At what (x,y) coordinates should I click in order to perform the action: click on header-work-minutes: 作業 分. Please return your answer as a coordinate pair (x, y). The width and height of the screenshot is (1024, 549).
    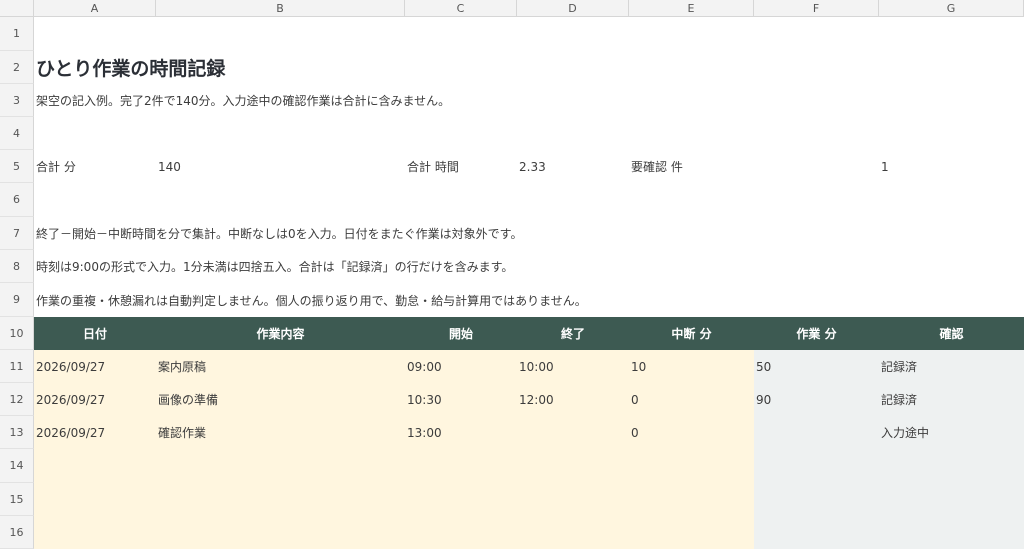
    Looking at the image, I should click on (816, 333).